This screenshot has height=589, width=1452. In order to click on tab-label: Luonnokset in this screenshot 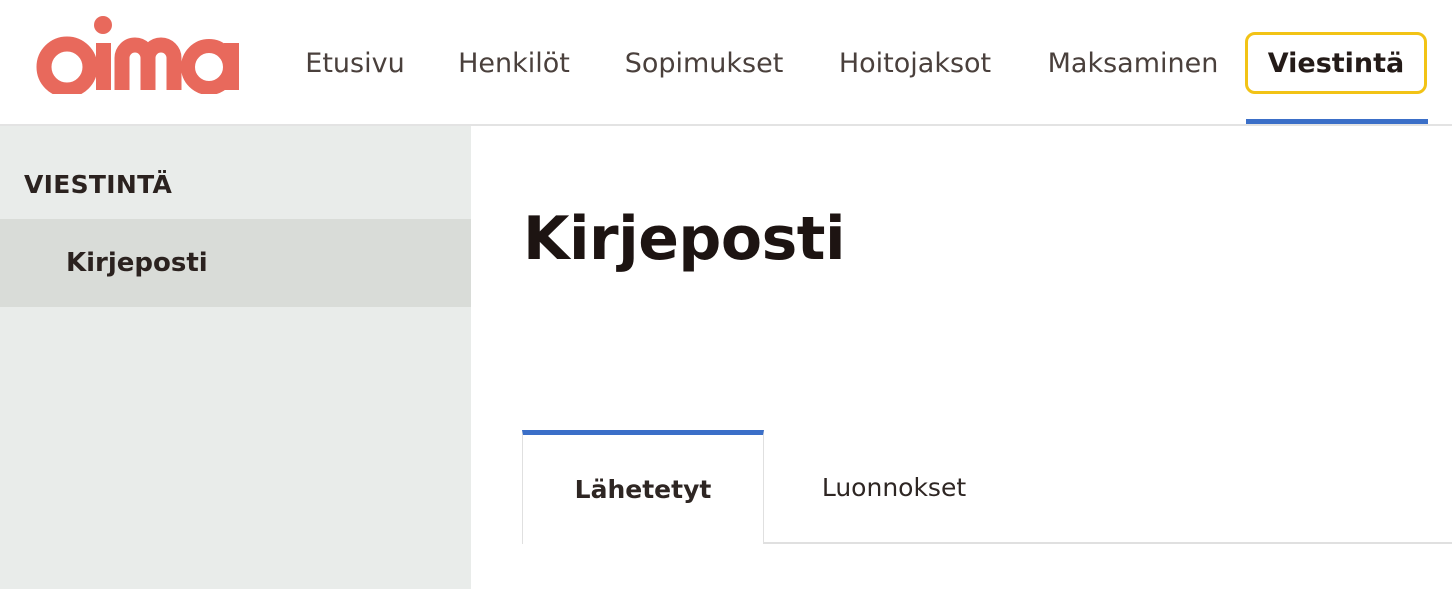, I will do `click(894, 487)`.